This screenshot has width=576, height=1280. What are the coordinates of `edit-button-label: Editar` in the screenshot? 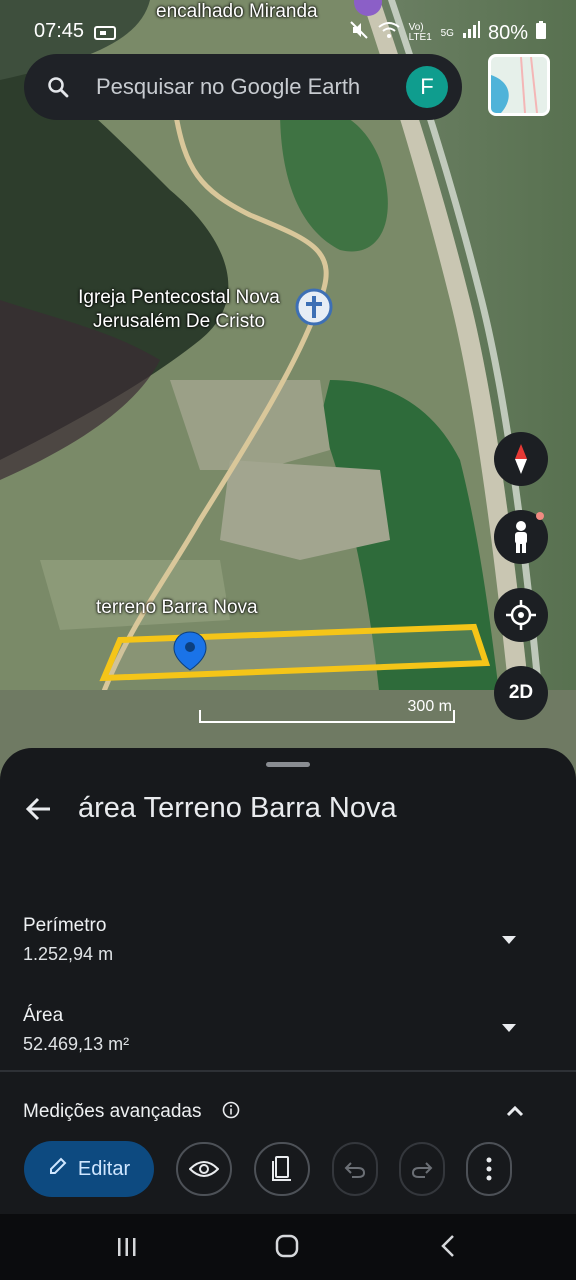 It's located at (104, 1168).